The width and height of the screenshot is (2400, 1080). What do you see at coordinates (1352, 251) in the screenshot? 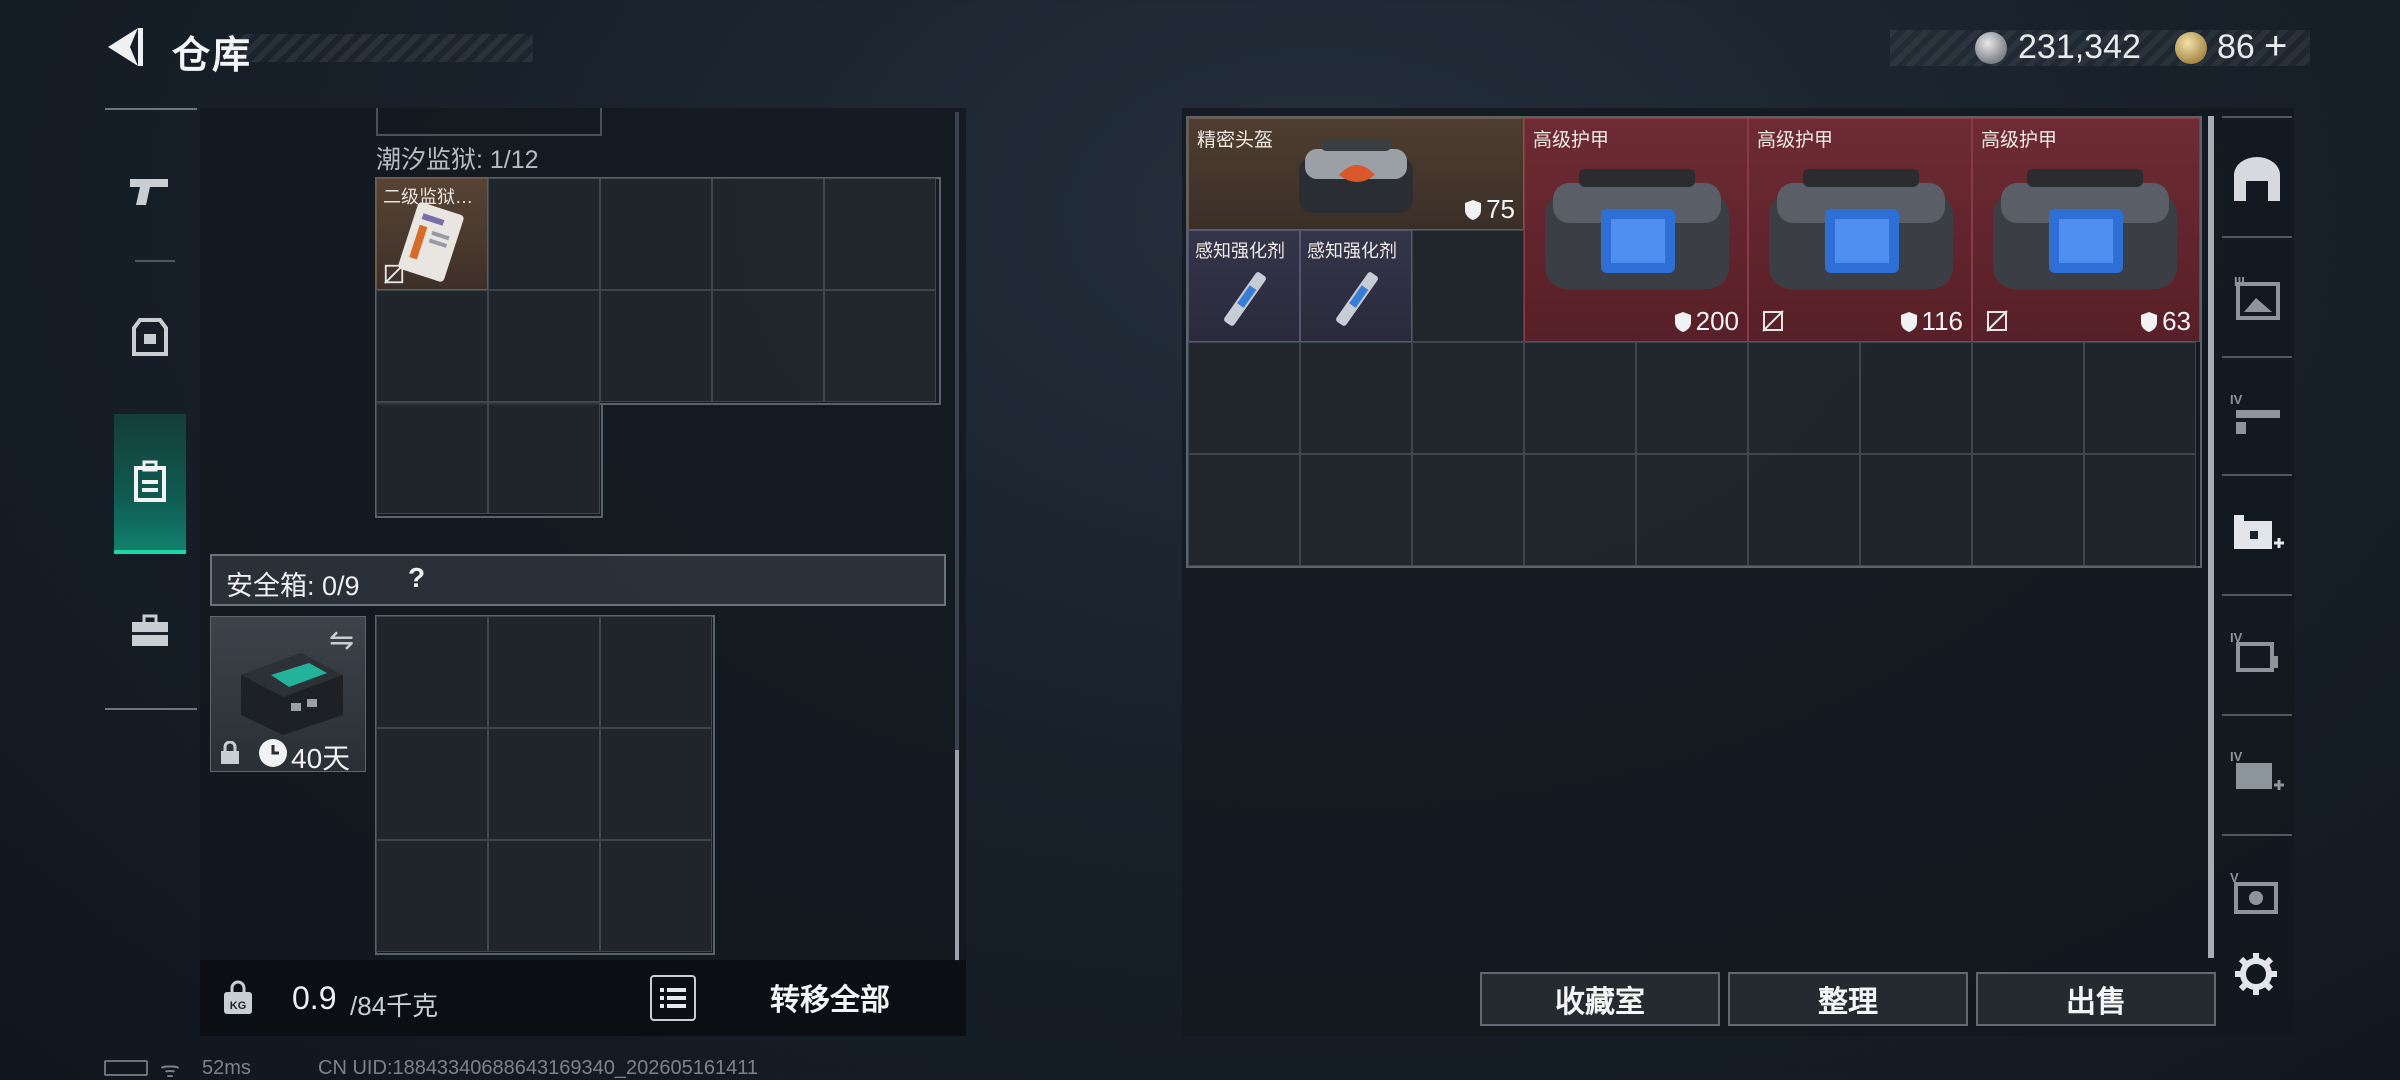
I see `item-name: 感知强化剂` at bounding box center [1352, 251].